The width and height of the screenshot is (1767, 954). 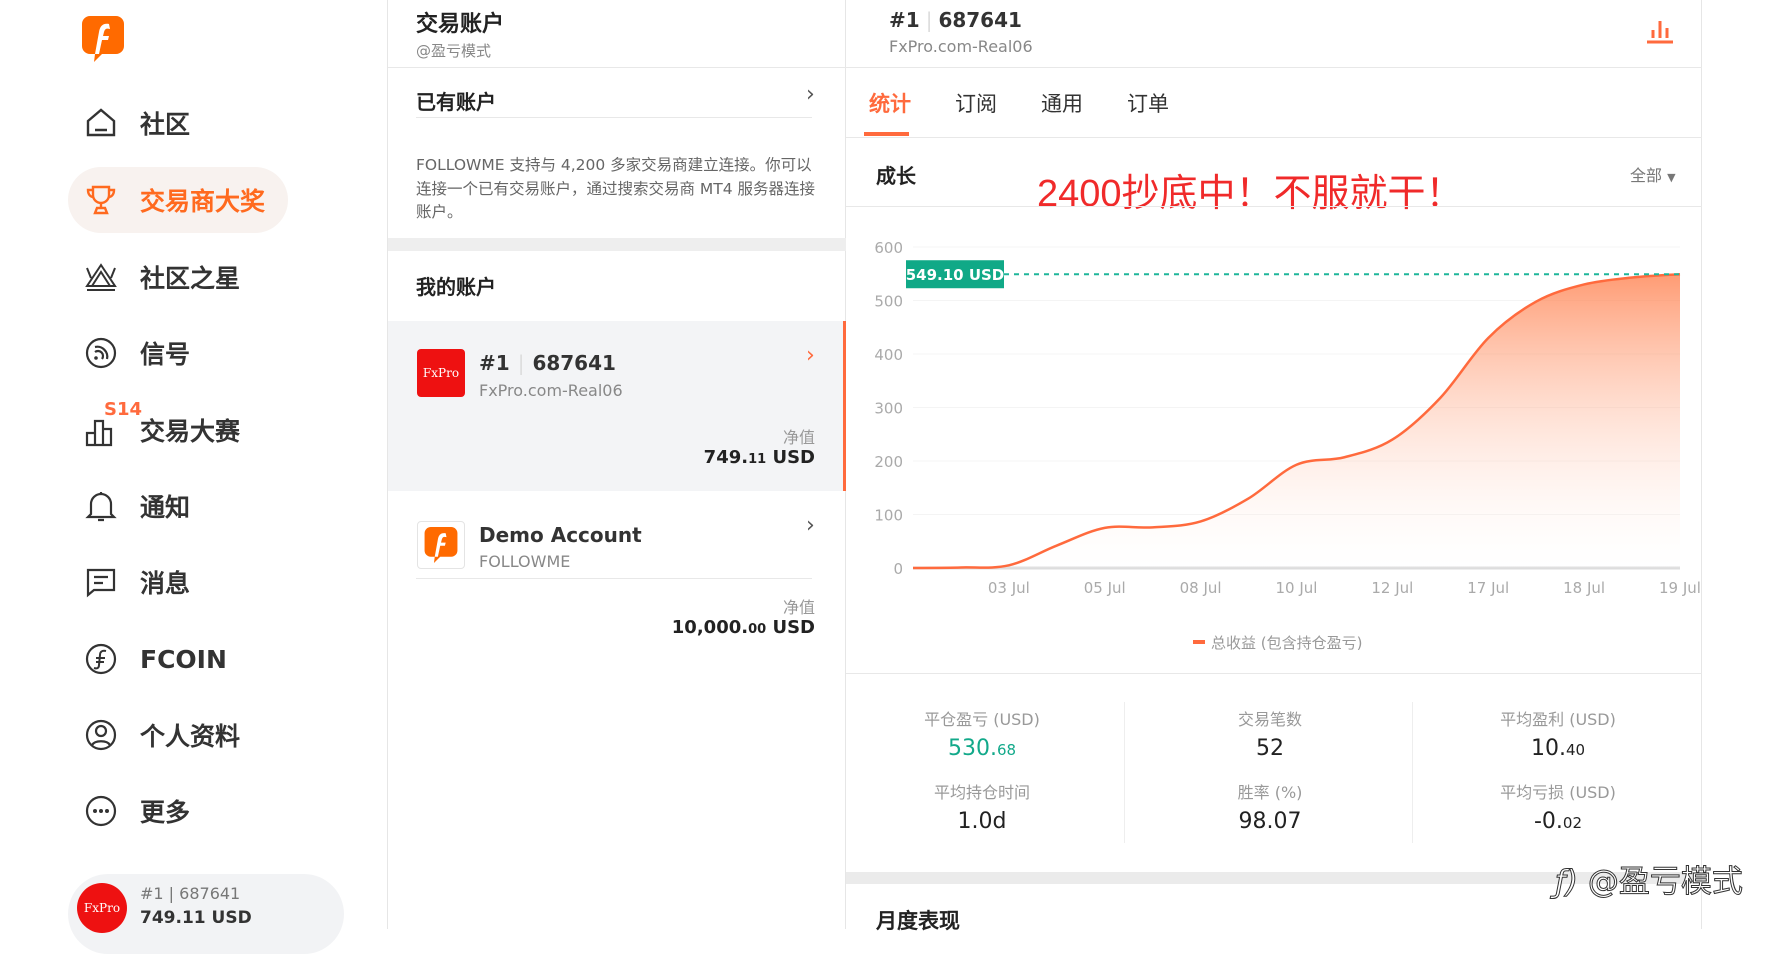 What do you see at coordinates (165, 583) in the screenshot?
I see `sidebar-item-label: 消息` at bounding box center [165, 583].